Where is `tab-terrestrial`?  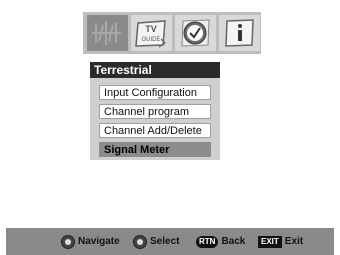
tab-terrestrial is located at coordinates (107, 33).